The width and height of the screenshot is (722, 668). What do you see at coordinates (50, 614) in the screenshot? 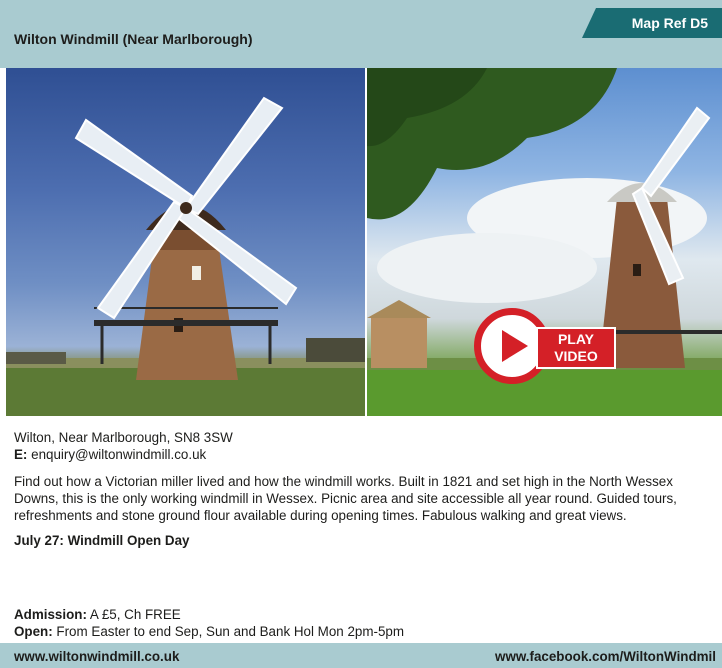
I see `admission-label: Admission:` at bounding box center [50, 614].